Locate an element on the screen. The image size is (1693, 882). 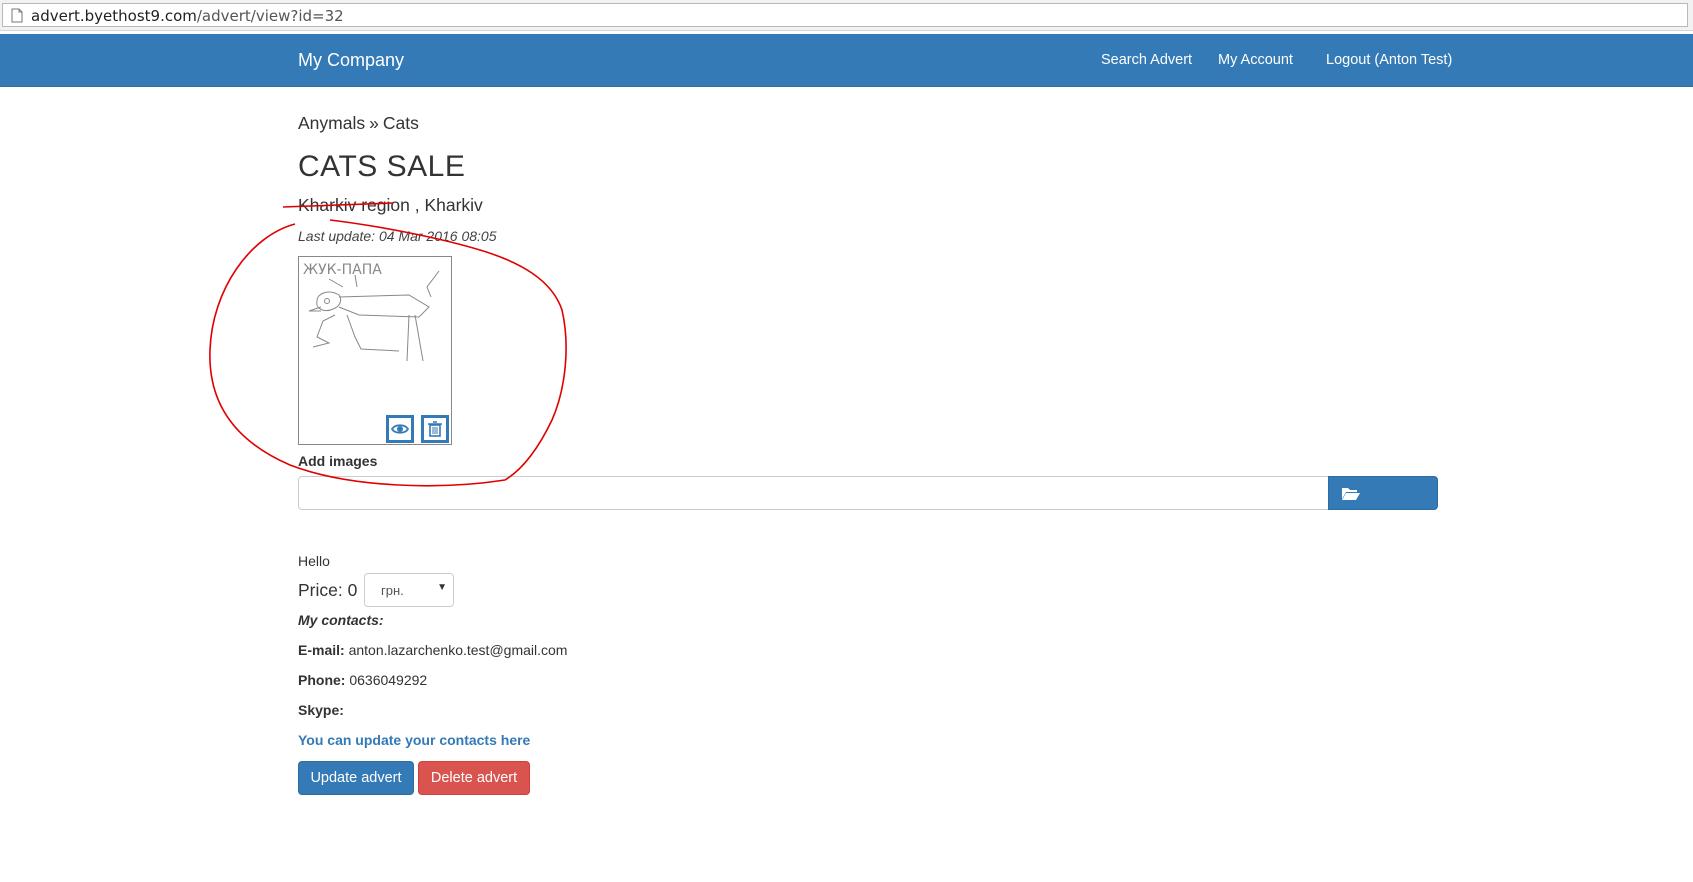
breadcrumb-subcategory: Cats is located at coordinates (401, 123).